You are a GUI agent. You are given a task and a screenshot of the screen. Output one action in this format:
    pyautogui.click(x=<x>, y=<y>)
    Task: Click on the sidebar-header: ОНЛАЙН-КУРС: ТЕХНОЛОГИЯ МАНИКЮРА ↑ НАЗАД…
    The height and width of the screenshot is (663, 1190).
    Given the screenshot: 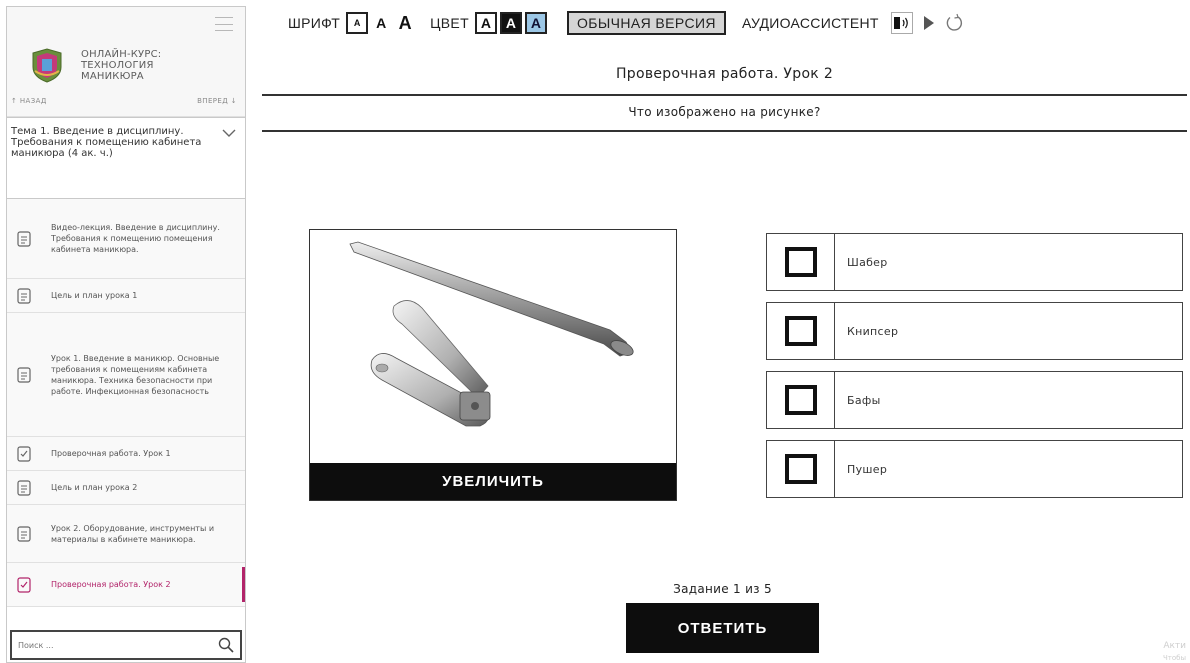 What is the action you would take?
    pyautogui.click(x=126, y=62)
    